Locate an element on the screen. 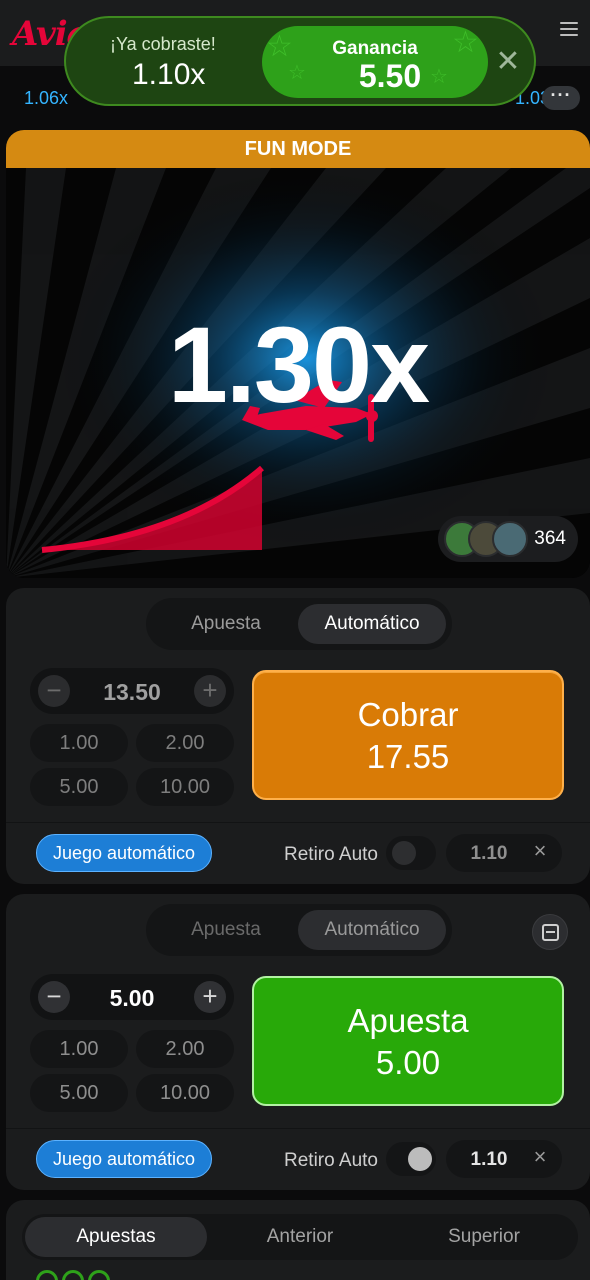 Image resolution: width=590 pixels, height=1280 pixels. history-item: 1.06x is located at coordinates (46, 98).